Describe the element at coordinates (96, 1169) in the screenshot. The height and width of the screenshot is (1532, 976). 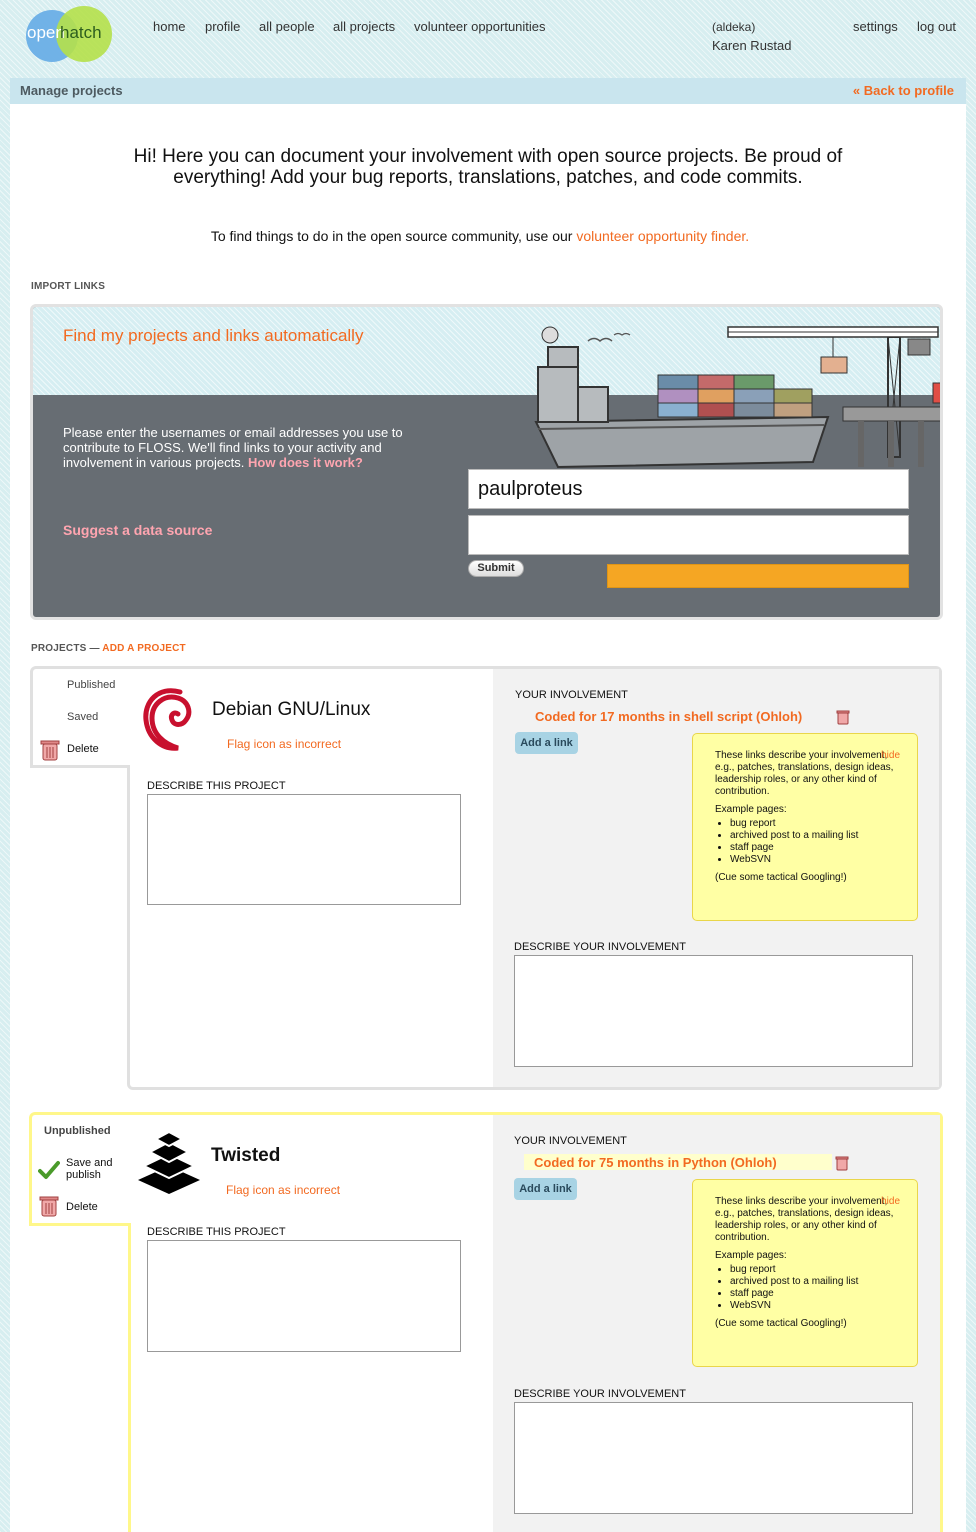
I see `save-and-publish-button: Save and publish` at that location.